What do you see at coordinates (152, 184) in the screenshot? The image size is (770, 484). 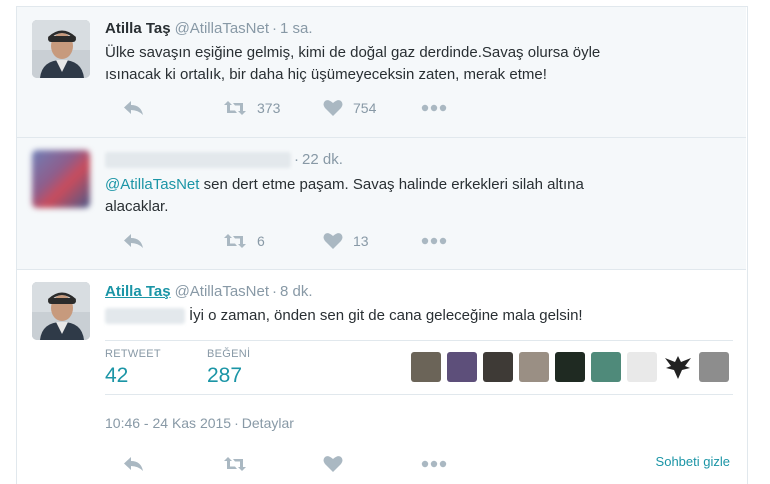 I see `mention-link: @AtillaTasNet` at bounding box center [152, 184].